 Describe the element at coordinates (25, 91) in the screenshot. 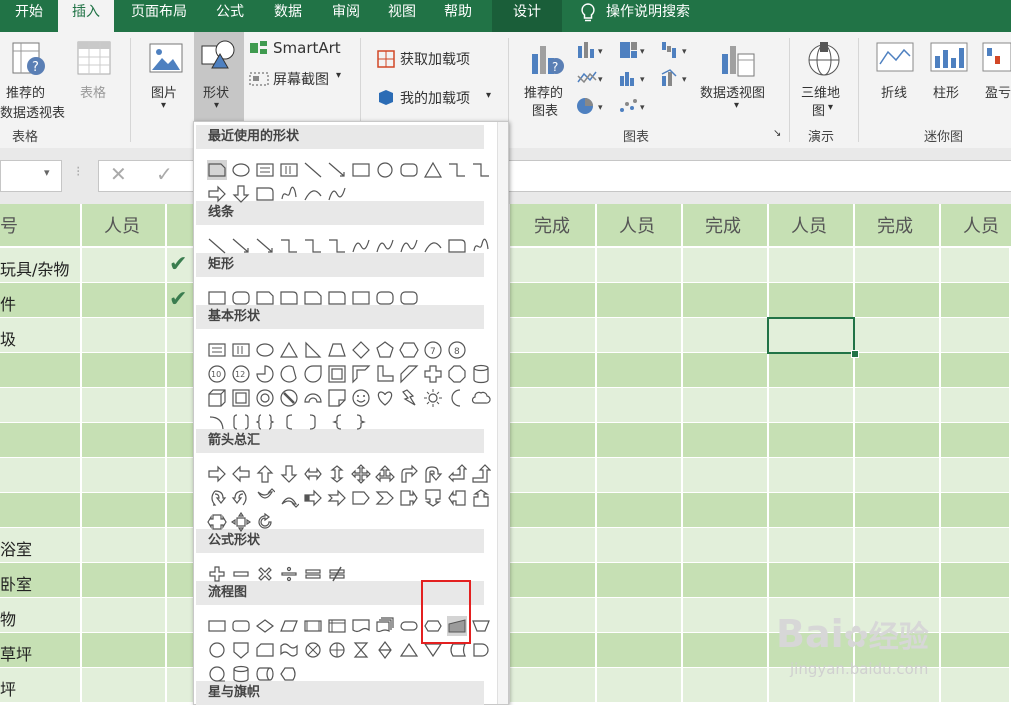

I see `recommended-pivot-label-1: 推荐的` at that location.